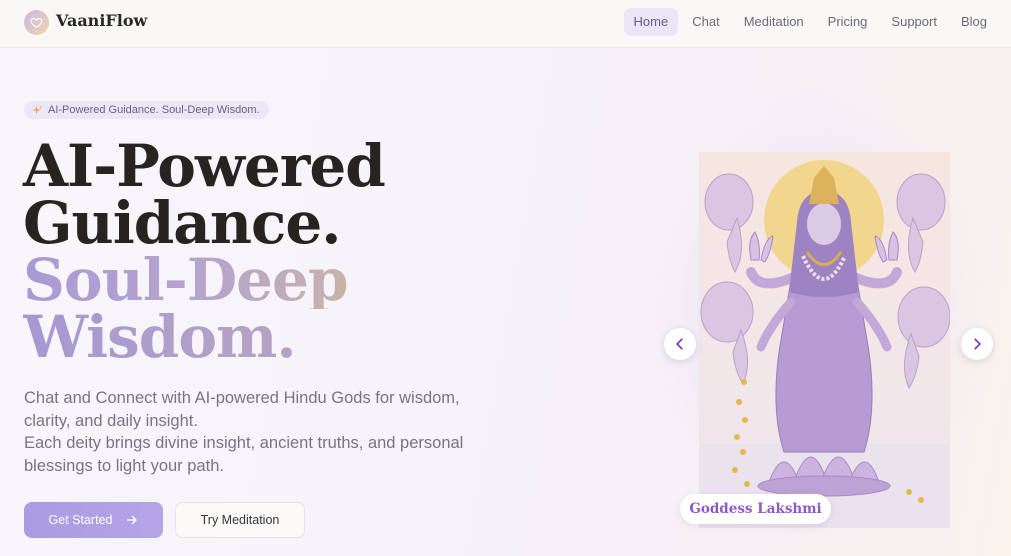 The image size is (1011, 556). I want to click on get-started-label: Get Started, so click(80, 520).